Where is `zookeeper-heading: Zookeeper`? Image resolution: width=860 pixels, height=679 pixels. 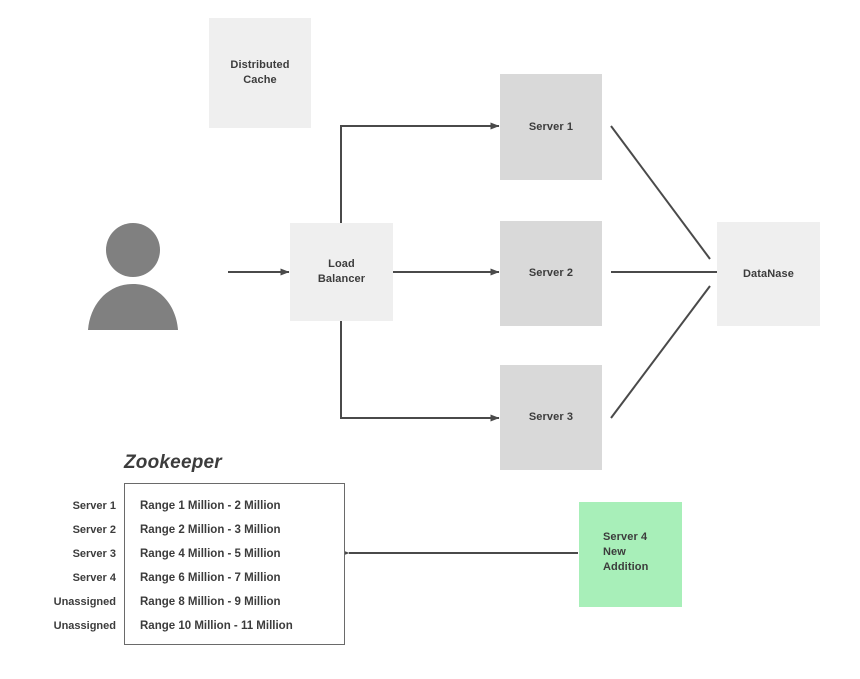
zookeeper-heading: Zookeeper is located at coordinates (173, 462).